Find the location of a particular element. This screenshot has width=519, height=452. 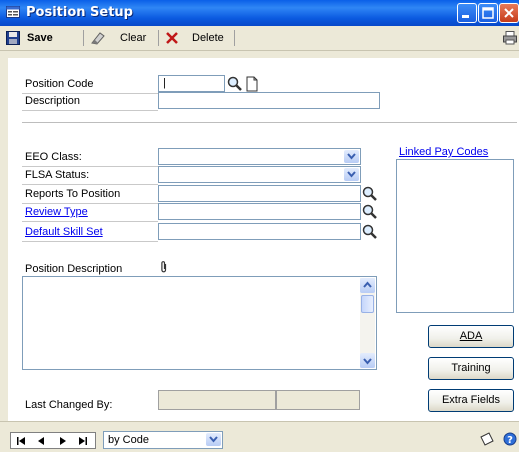

reports-to-row: Reports To Position is located at coordinates (90, 195).